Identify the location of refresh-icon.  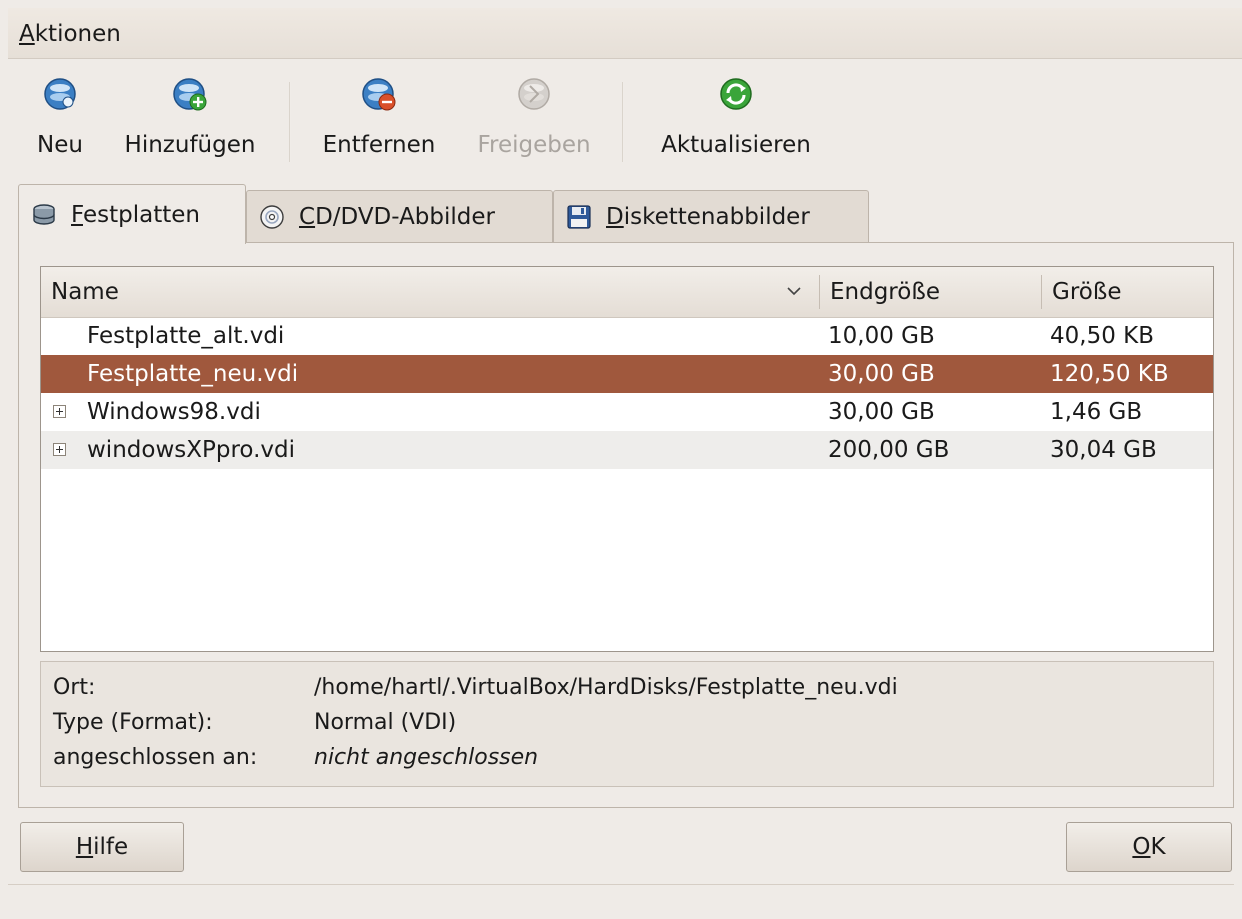
(736, 94).